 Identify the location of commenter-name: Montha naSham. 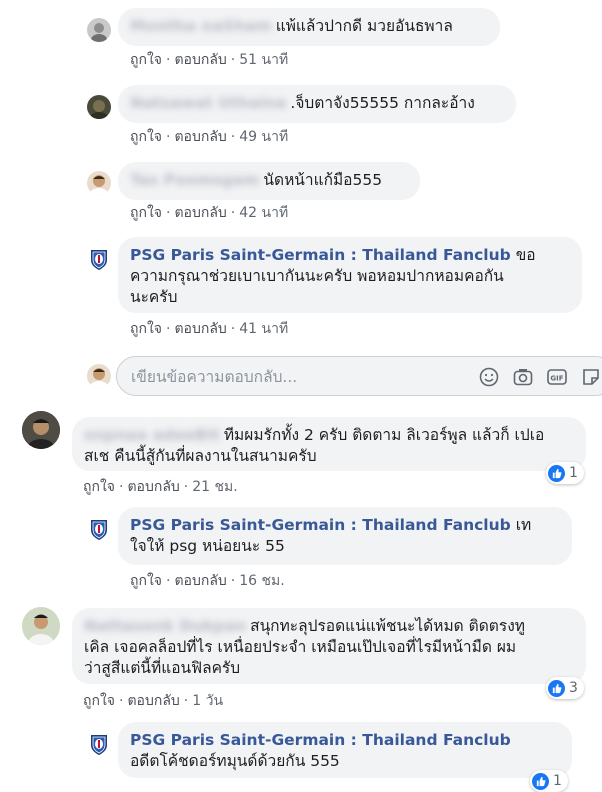
(201, 26).